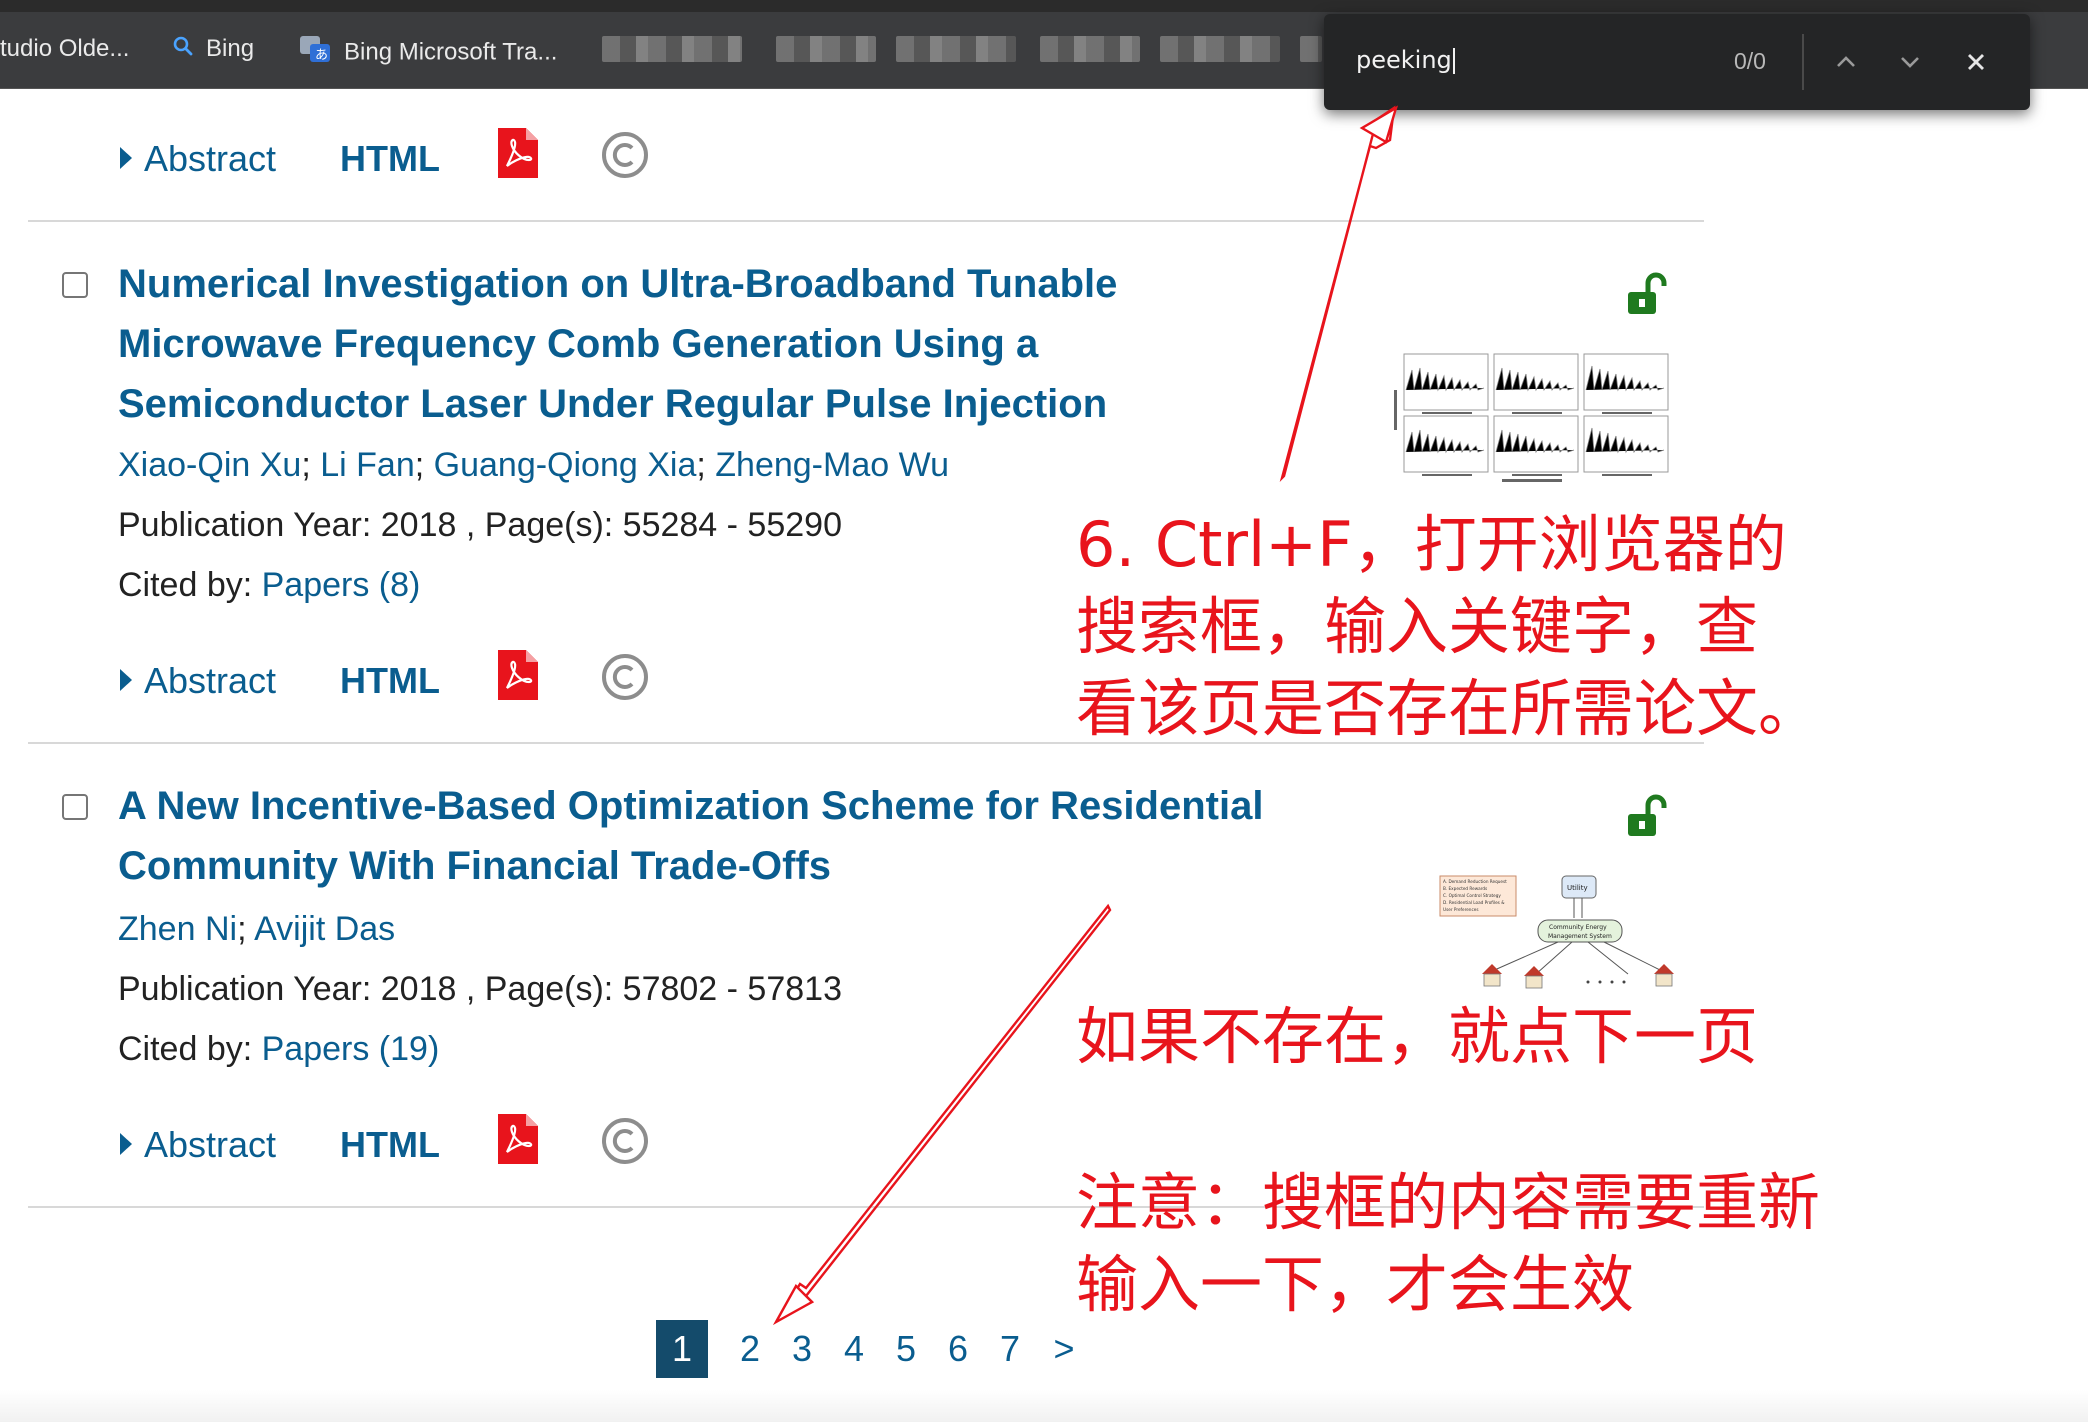 The width and height of the screenshot is (2088, 1422). I want to click on annotation-line: 看该页是否存在所需论文。, so click(1448, 708).